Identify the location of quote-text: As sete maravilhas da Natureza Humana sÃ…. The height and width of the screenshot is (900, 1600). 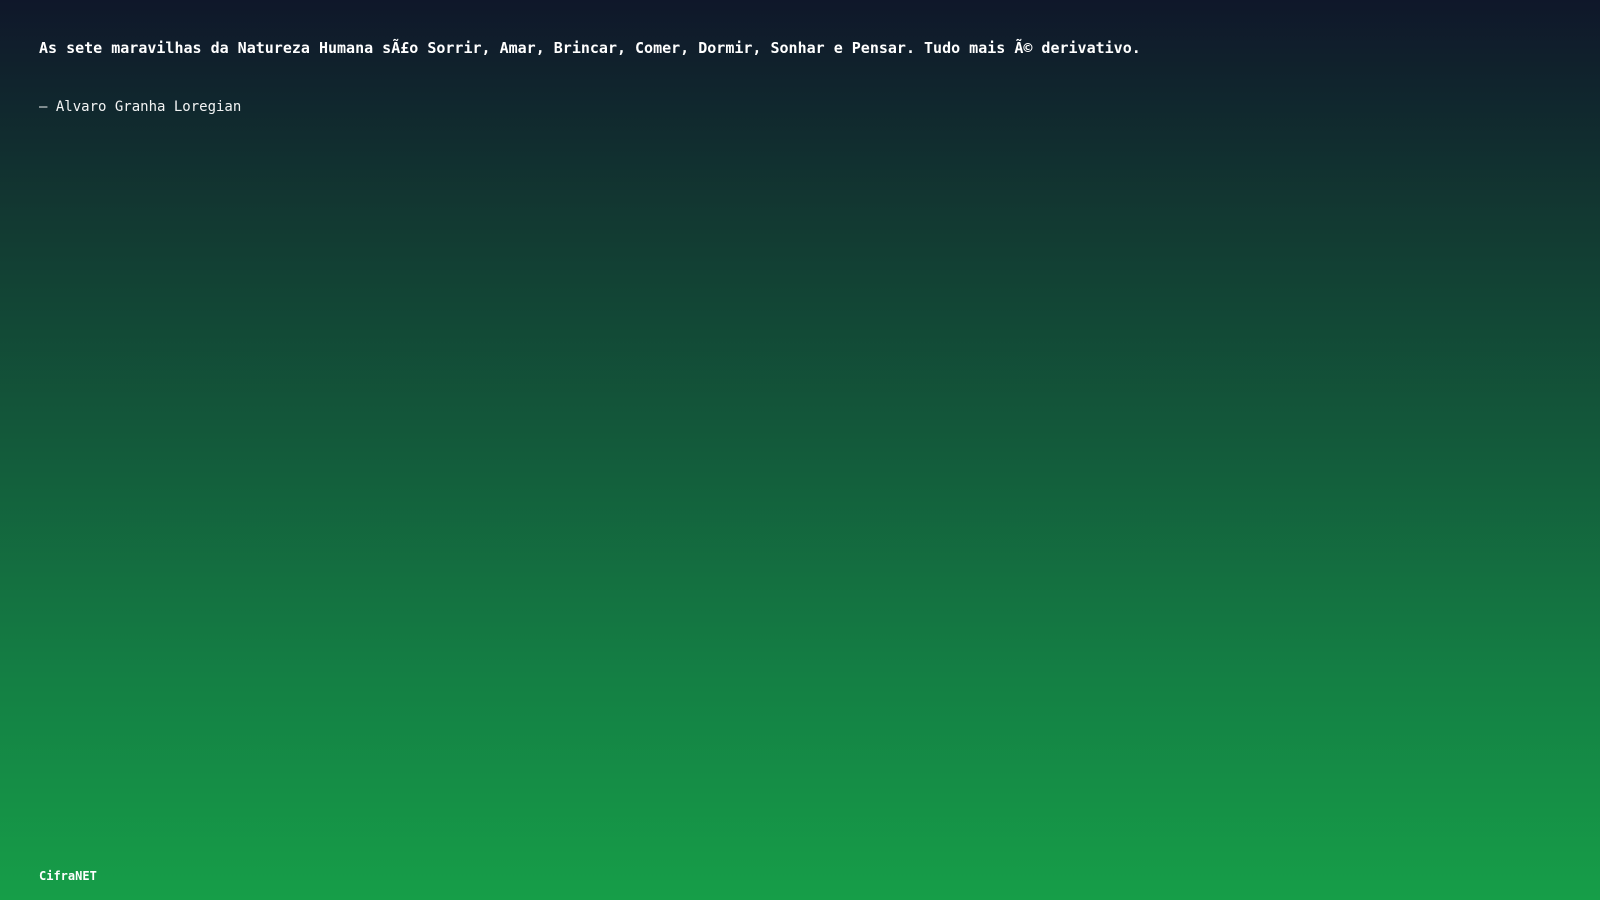
(590, 48).